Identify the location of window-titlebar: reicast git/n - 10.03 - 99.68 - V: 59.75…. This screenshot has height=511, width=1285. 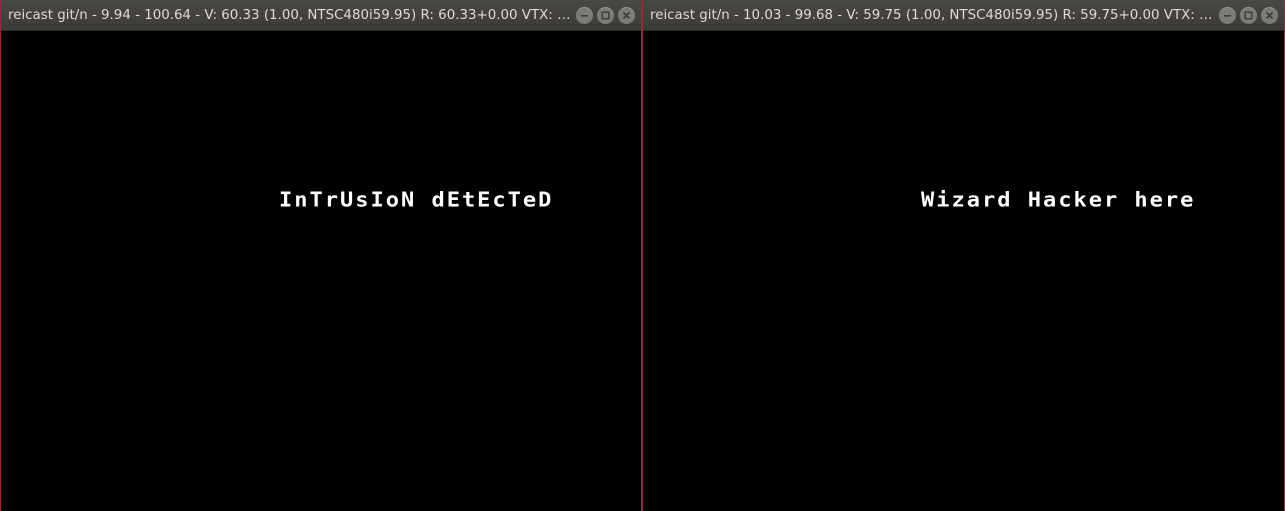
(963, 15).